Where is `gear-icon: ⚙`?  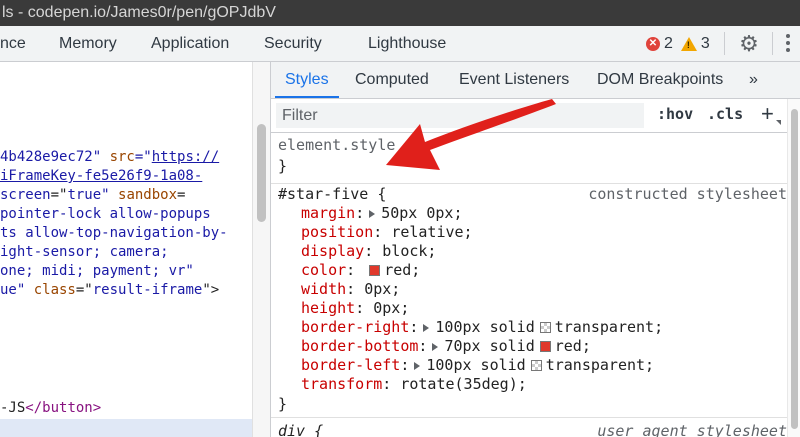 gear-icon: ⚙ is located at coordinates (749, 44).